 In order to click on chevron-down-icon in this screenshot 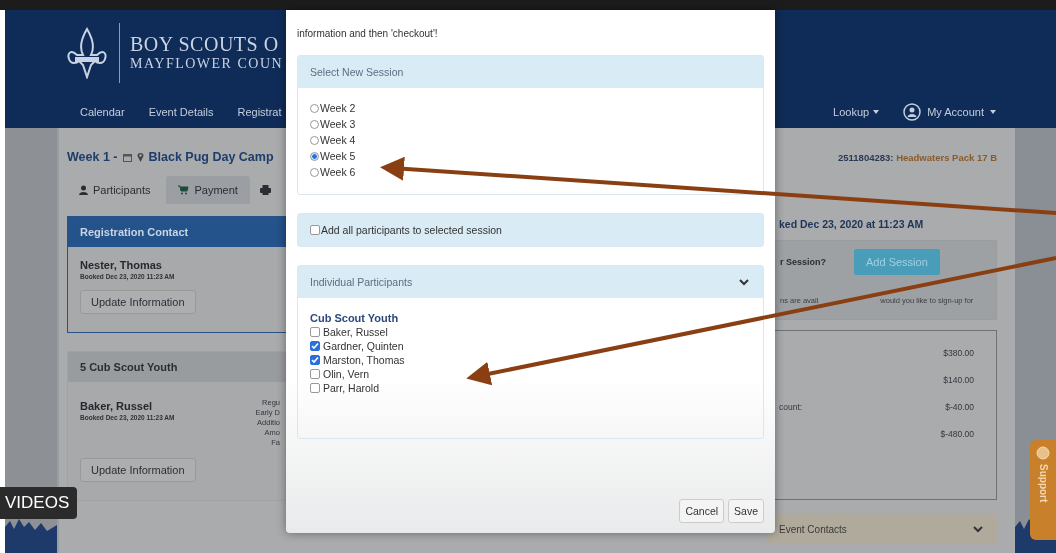, I will do `click(978, 529)`.